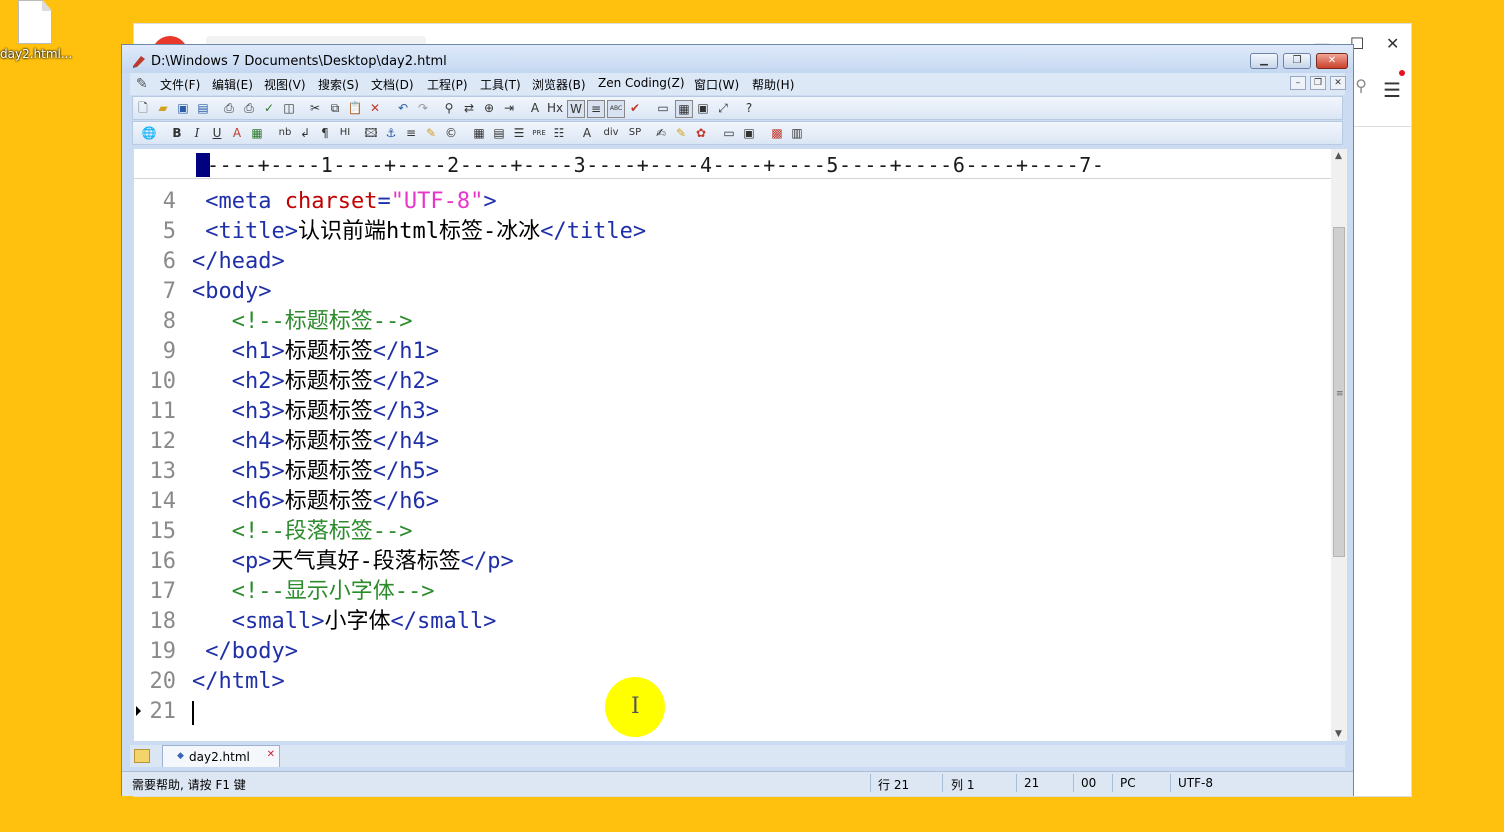 The image size is (1504, 832). What do you see at coordinates (723, 108) in the screenshot?
I see `fullscreen-icon: ⤢` at bounding box center [723, 108].